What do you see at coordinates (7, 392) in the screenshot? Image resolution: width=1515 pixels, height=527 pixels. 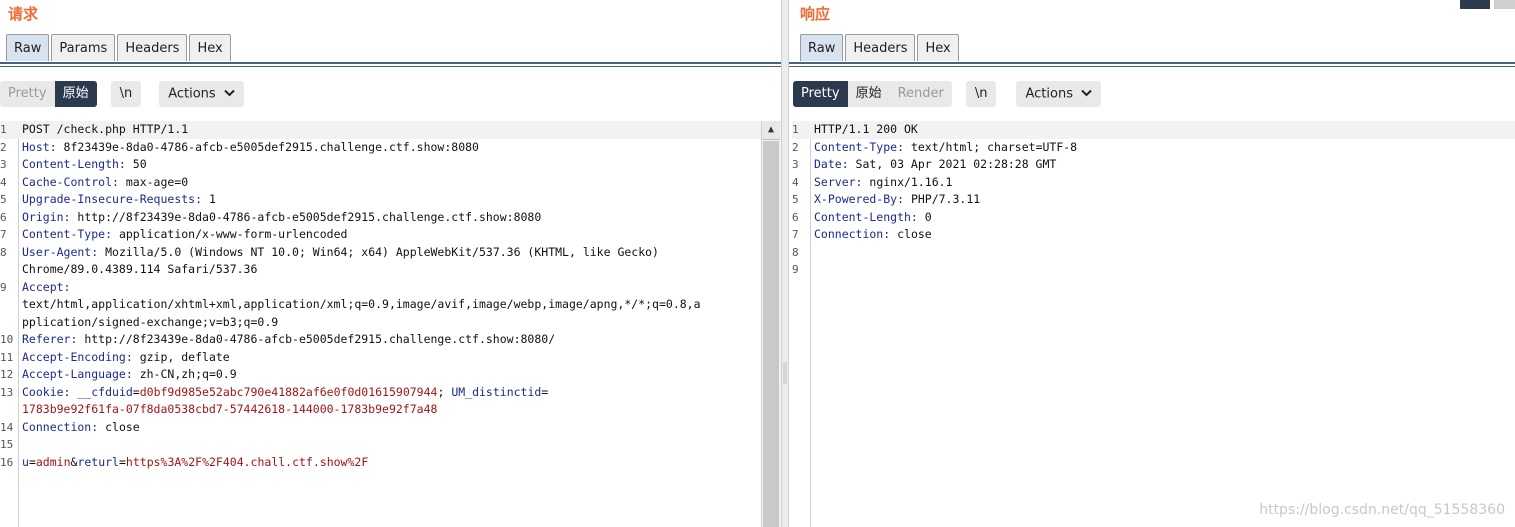 I see `line-number: 13` at bounding box center [7, 392].